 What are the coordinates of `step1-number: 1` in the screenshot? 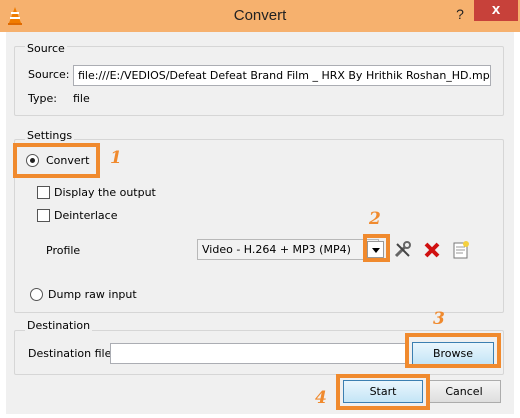 It's located at (116, 158).